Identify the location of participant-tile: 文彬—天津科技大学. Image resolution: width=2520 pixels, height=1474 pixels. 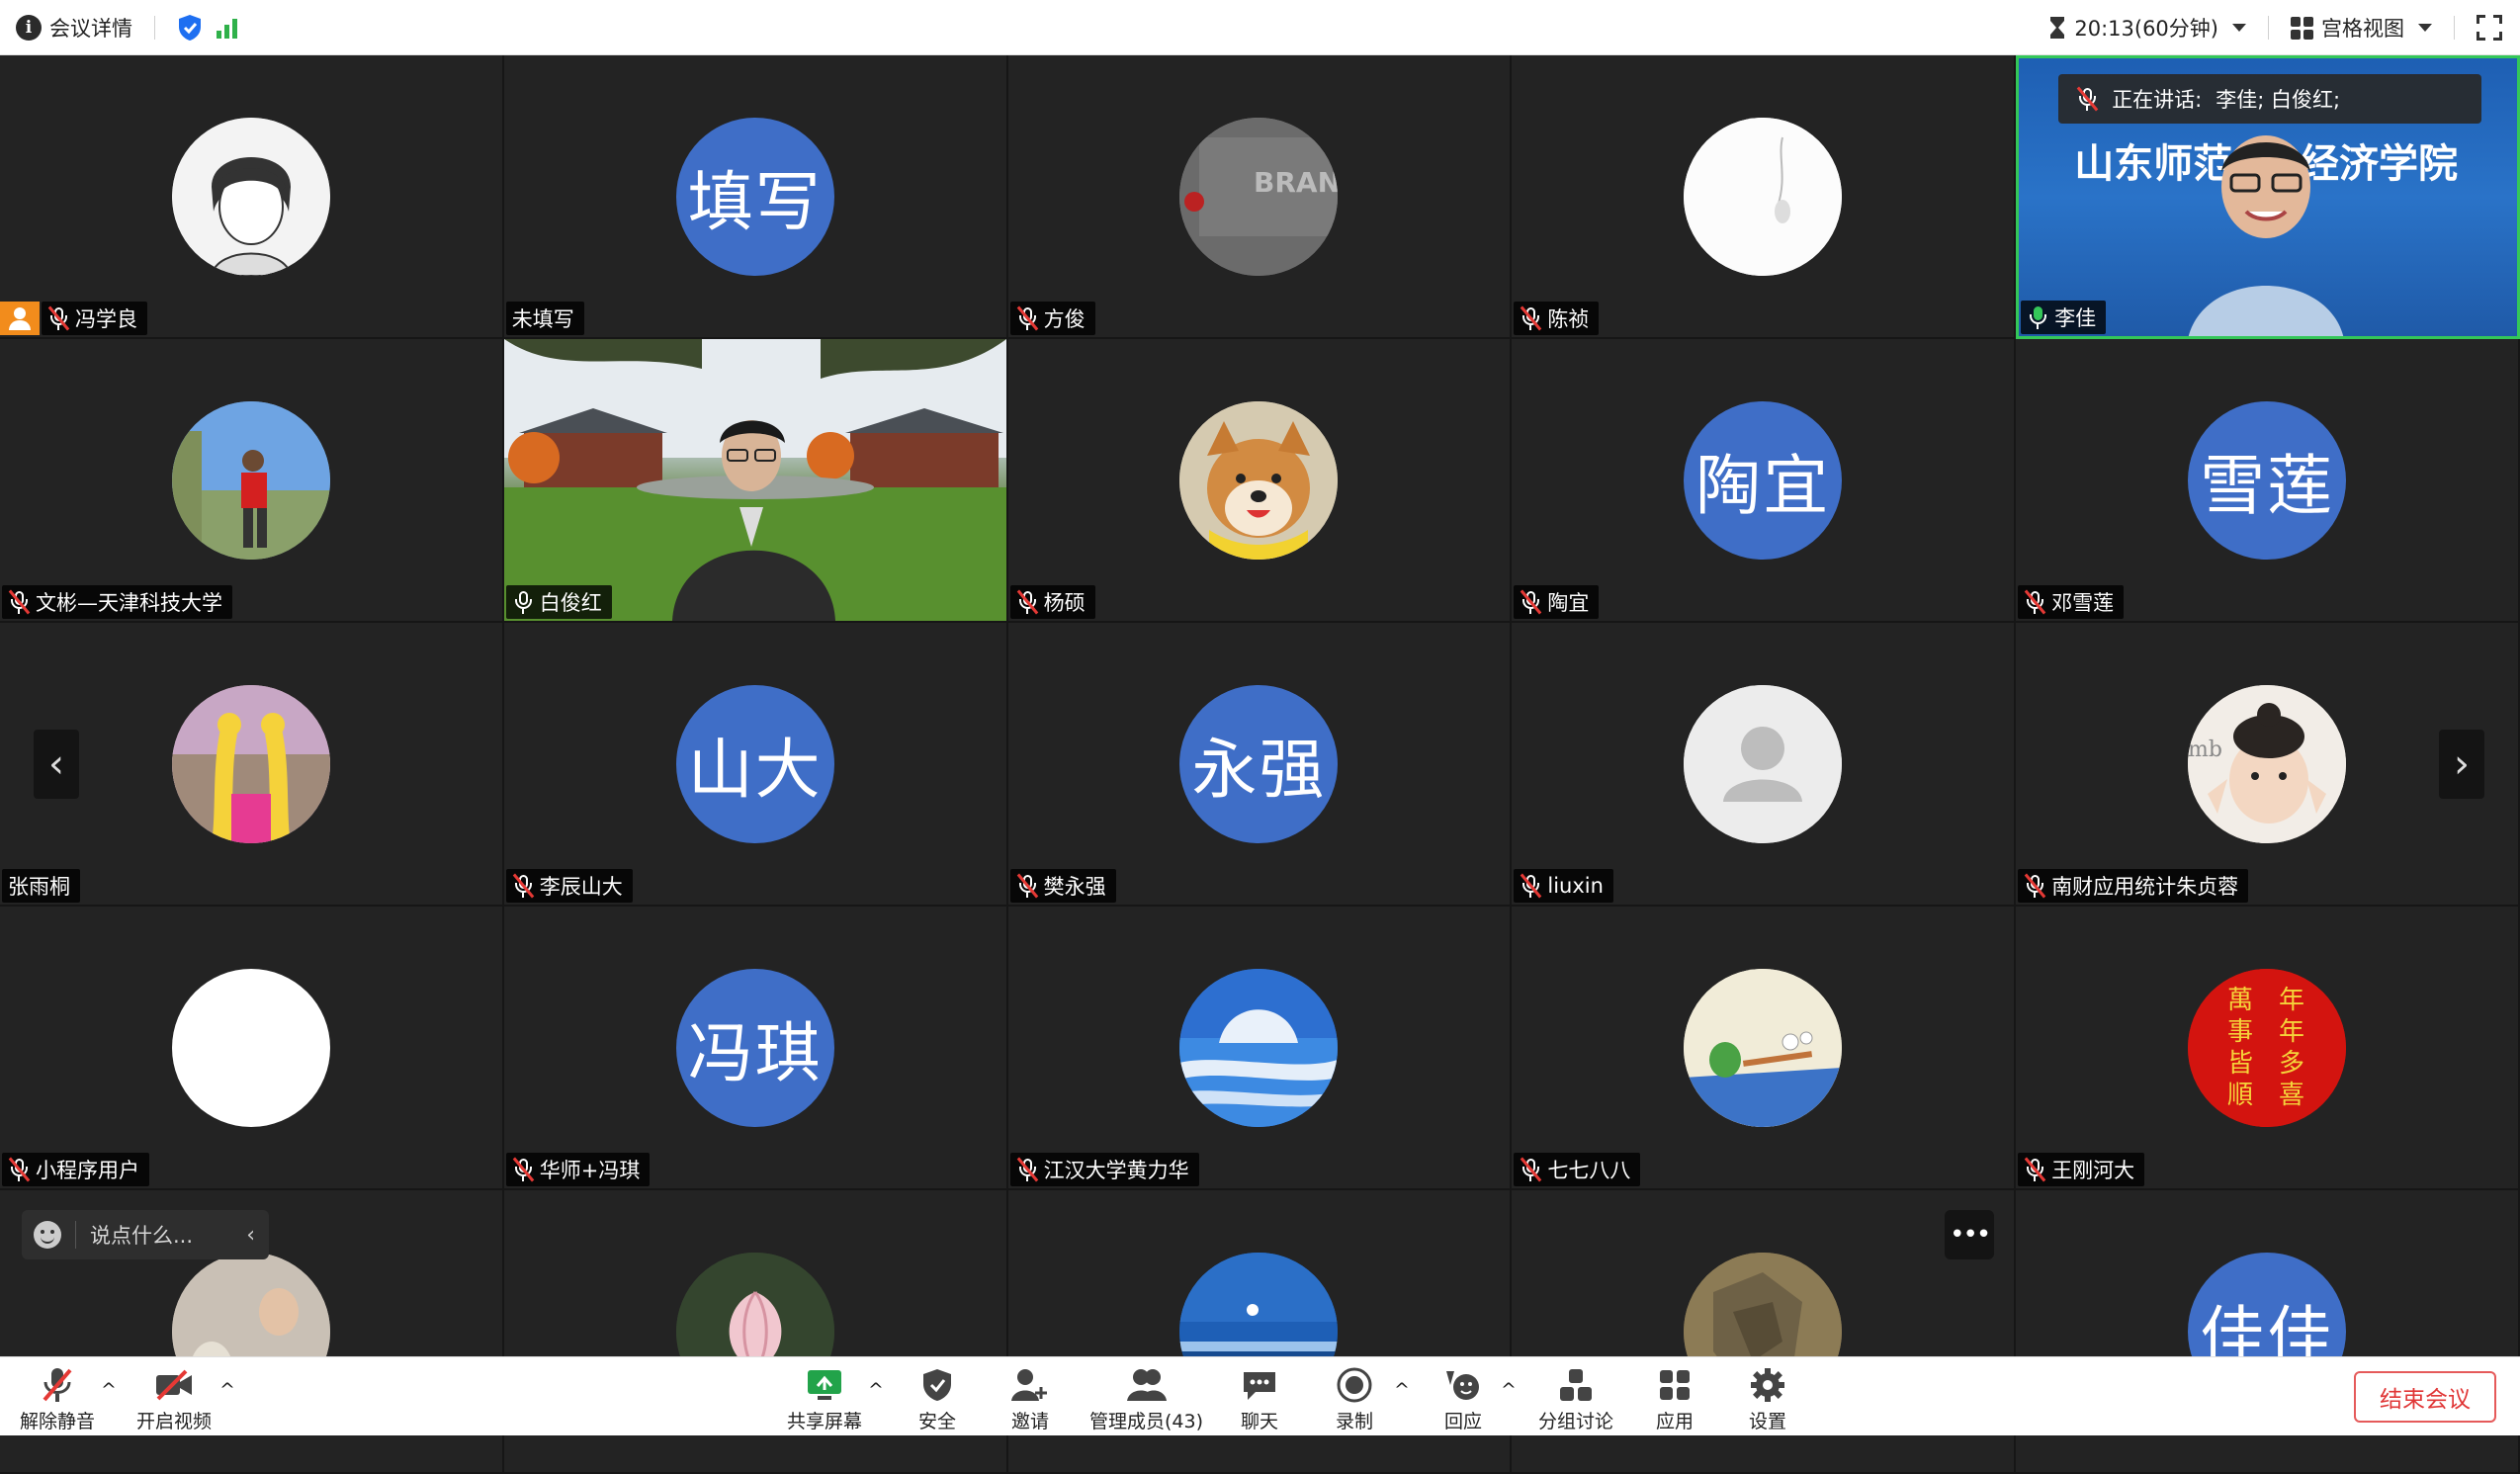
(252, 481).